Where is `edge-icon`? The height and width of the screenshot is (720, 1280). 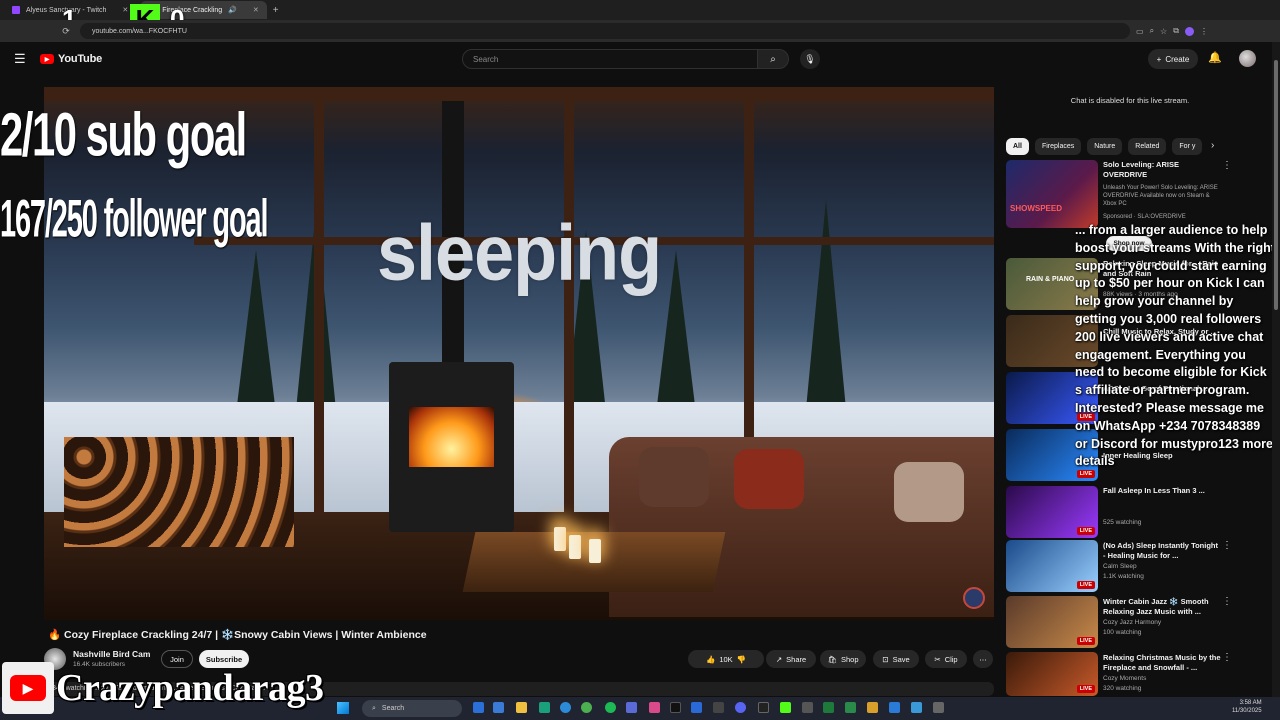
edge-icon is located at coordinates (565, 707).